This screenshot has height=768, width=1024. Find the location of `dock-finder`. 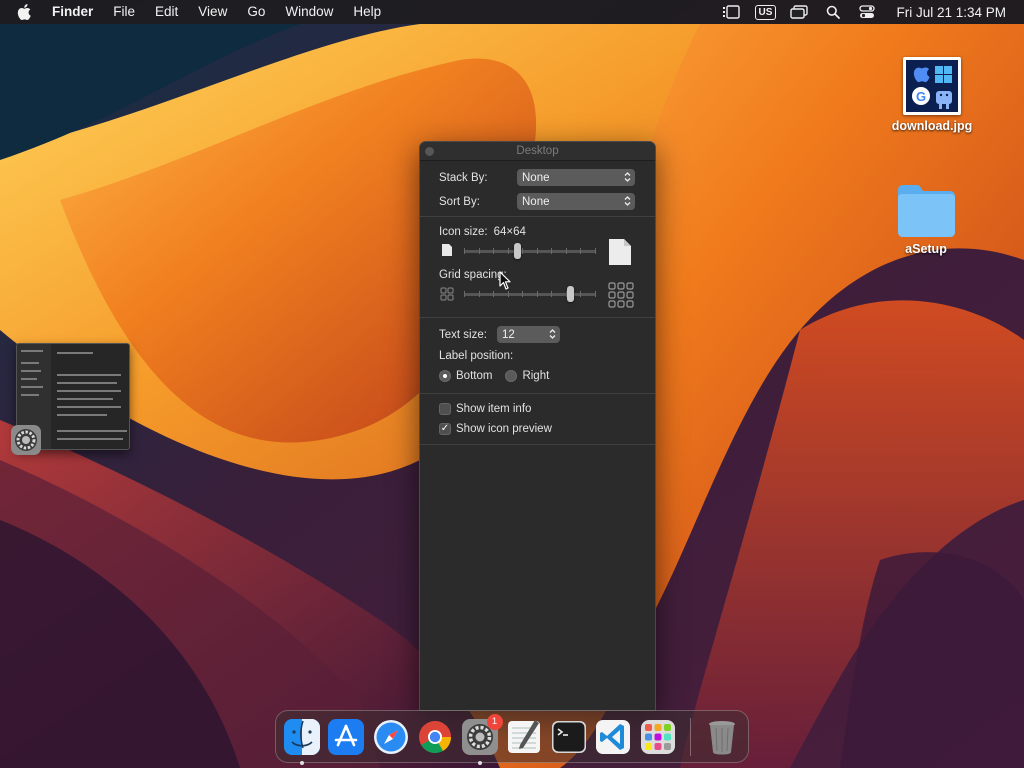

dock-finder is located at coordinates (302, 741).